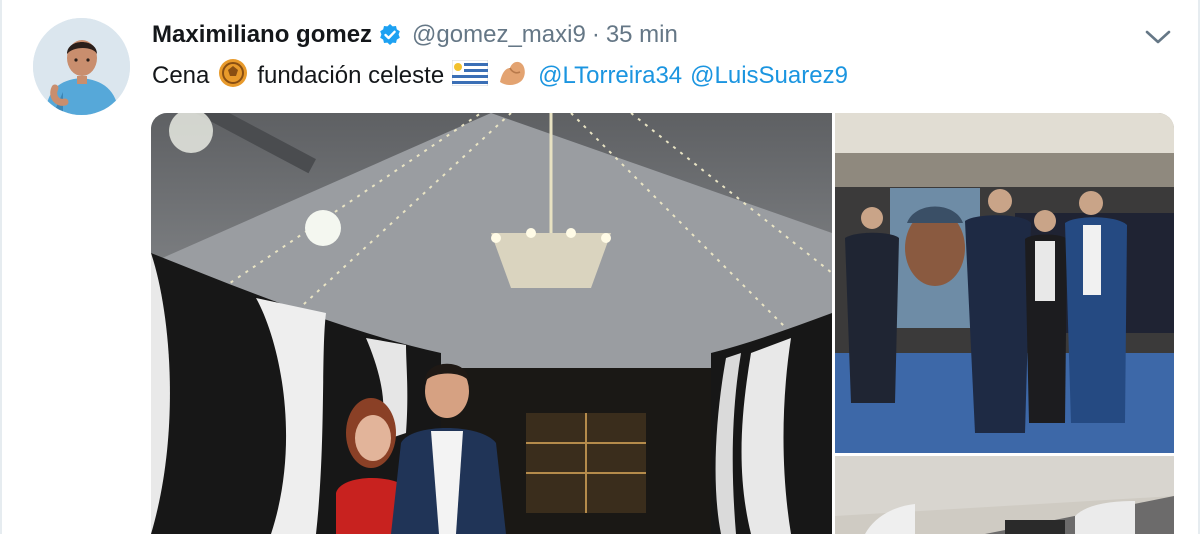  Describe the element at coordinates (262, 35) in the screenshot. I see `author-name: Maximiliano gomez` at that location.